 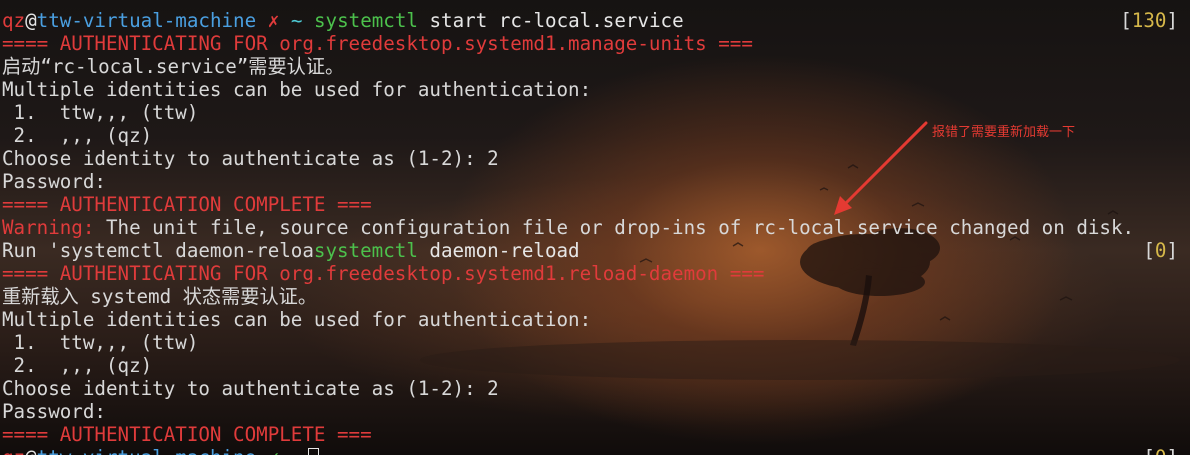 I want to click on annotation-note: 报错了需要重新加载一下, so click(x=1004, y=132).